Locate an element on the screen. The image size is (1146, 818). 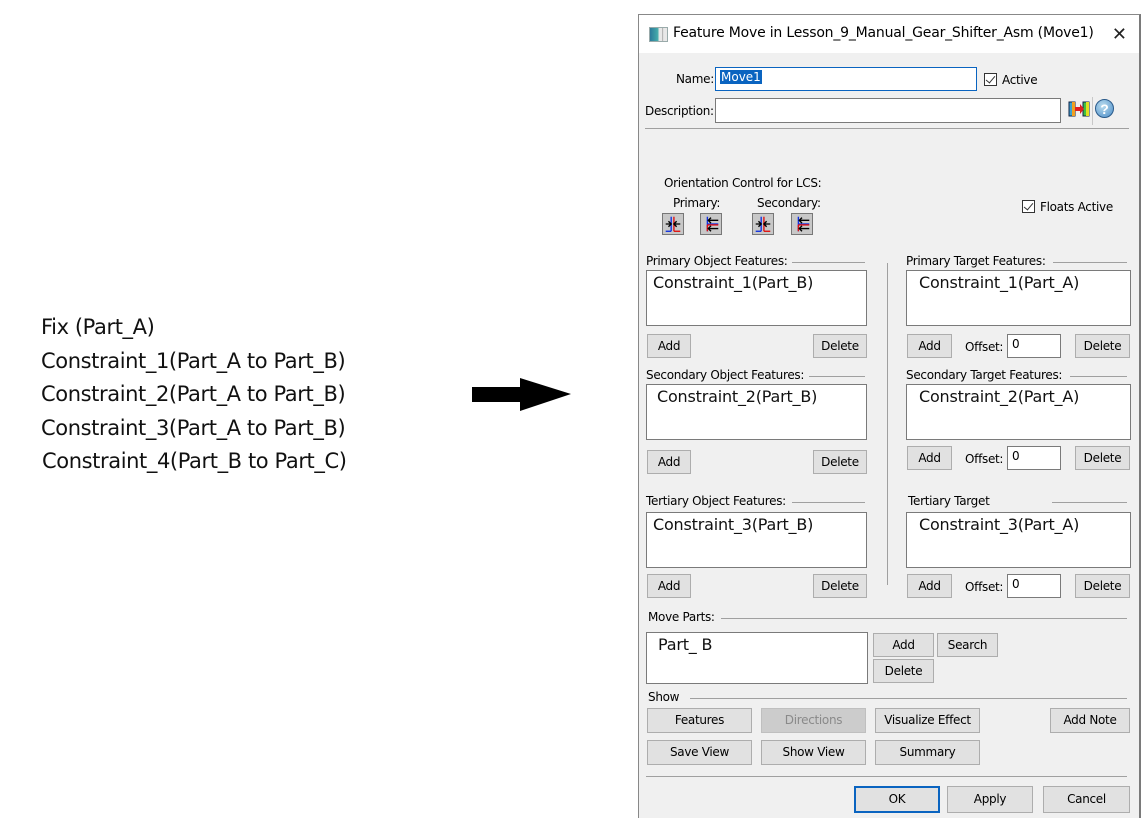
name-value: Move1 is located at coordinates (741, 77).